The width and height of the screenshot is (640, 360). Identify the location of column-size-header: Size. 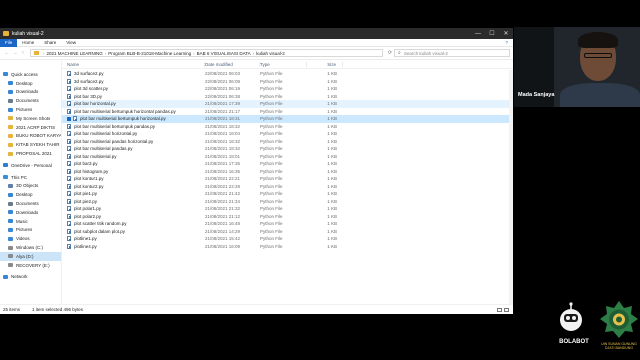
(325, 64).